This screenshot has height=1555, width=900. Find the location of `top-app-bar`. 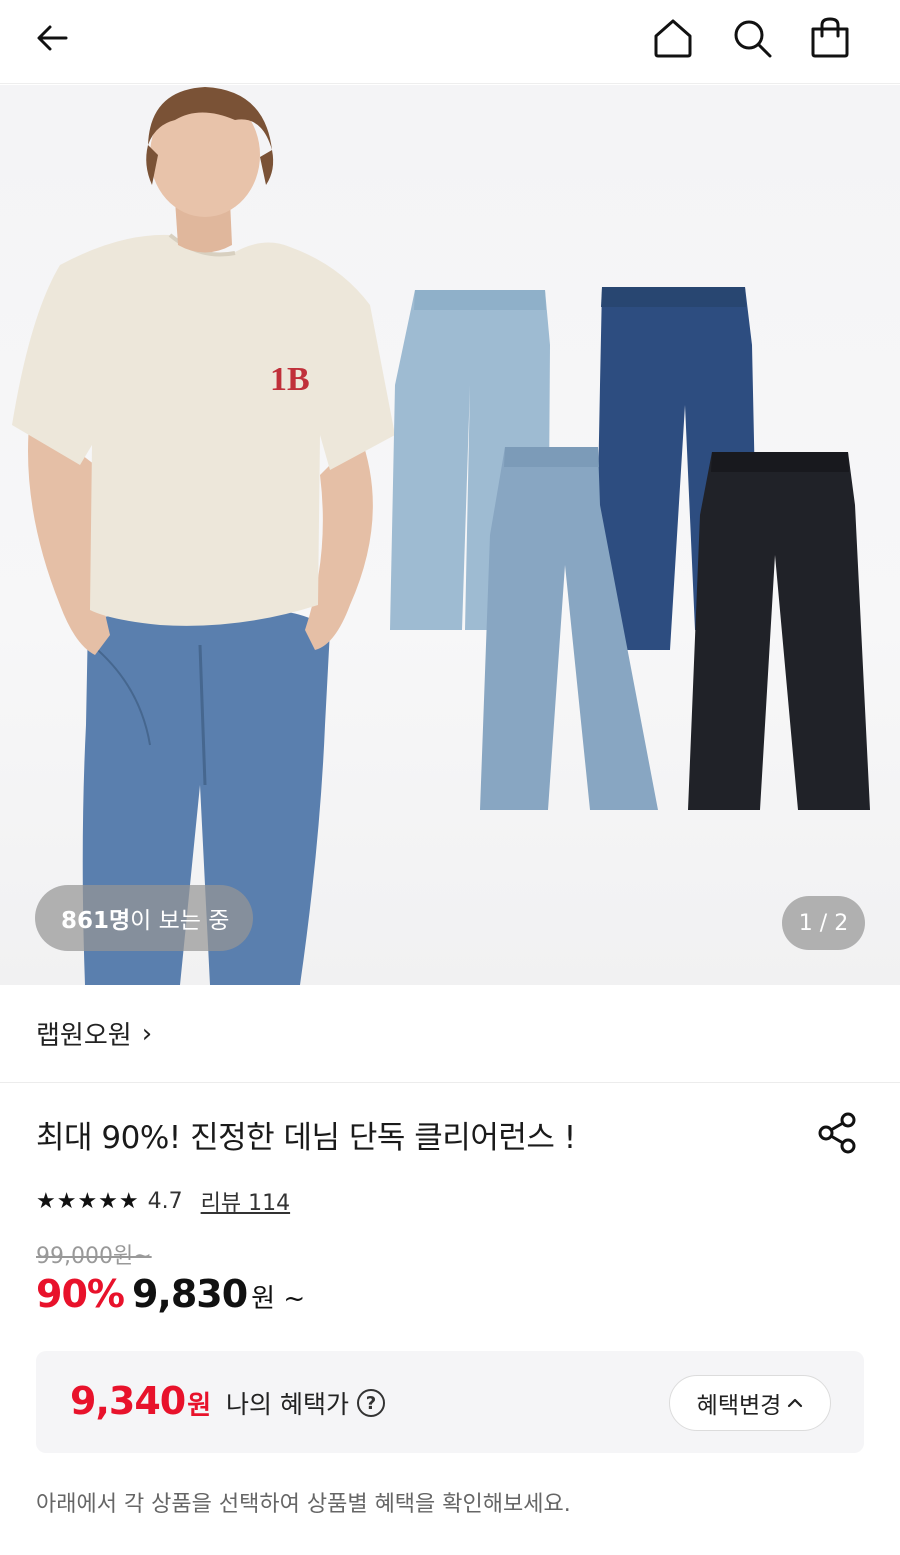

top-app-bar is located at coordinates (450, 42).